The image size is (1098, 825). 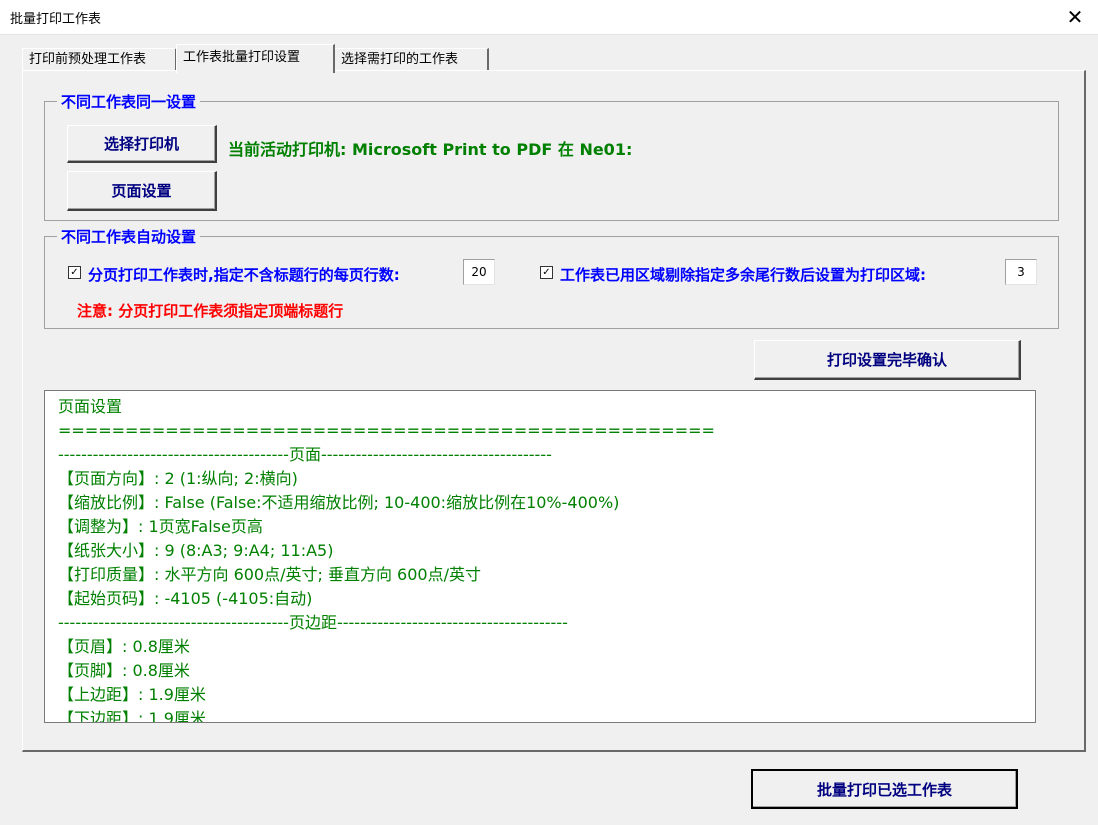 I want to click on output-line: 【起始页码】: -4105 (-4105:自动), so click(x=185, y=598).